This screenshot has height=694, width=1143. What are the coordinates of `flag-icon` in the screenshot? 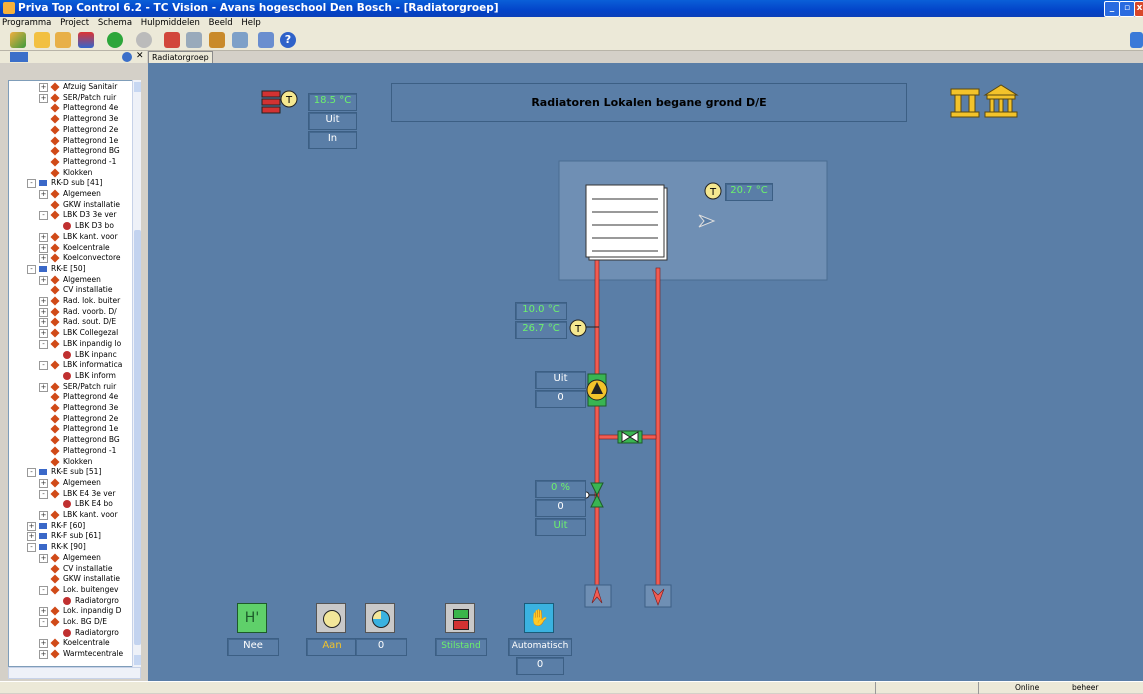 It's located at (86, 40).